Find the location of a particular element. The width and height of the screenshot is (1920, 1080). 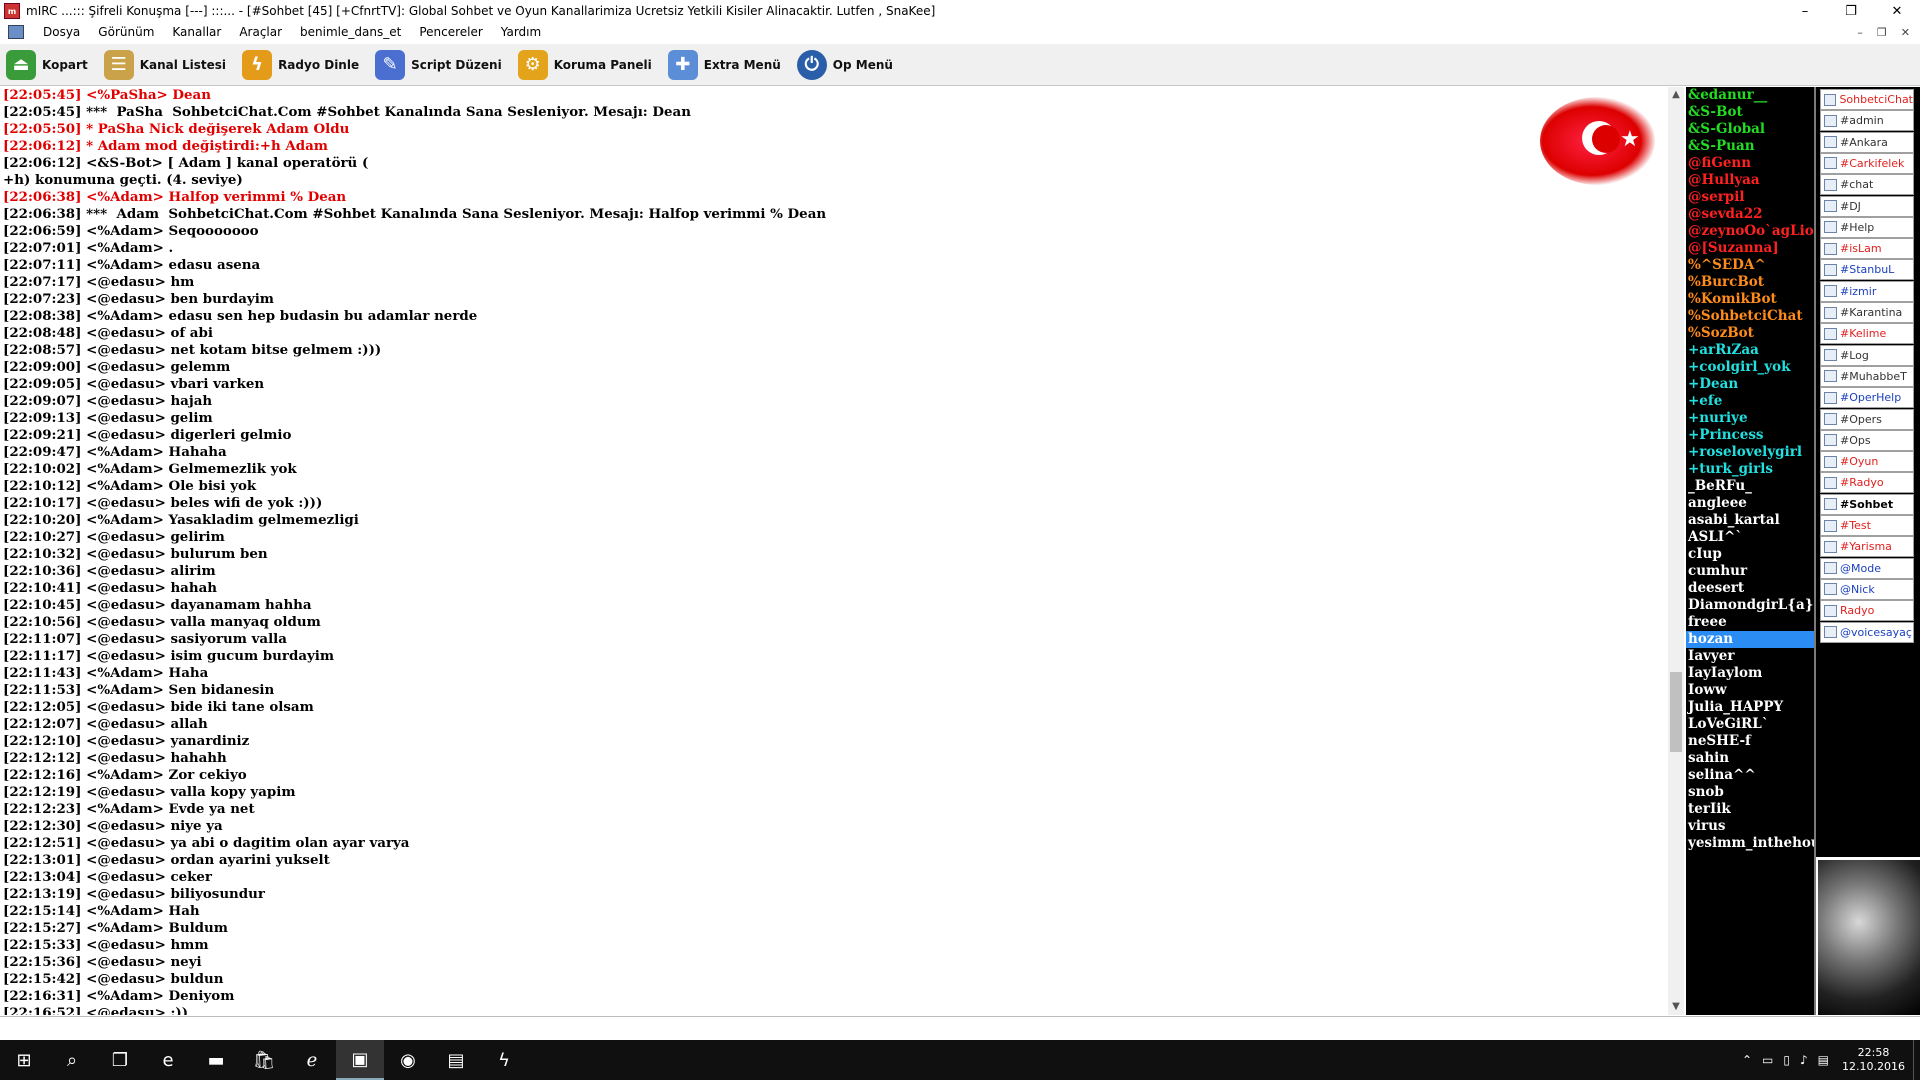

mirc-app-icon: m is located at coordinates (12, 11).